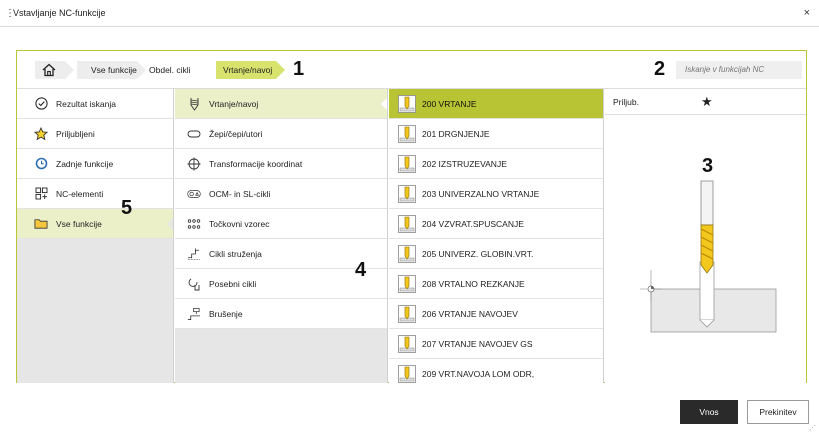 The image size is (819, 434). I want to click on cancel-button: Prekinitev, so click(778, 412).